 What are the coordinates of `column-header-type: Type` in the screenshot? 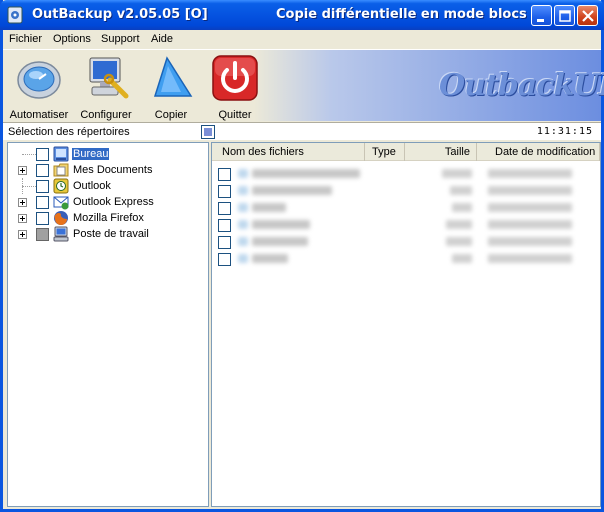 It's located at (385, 152).